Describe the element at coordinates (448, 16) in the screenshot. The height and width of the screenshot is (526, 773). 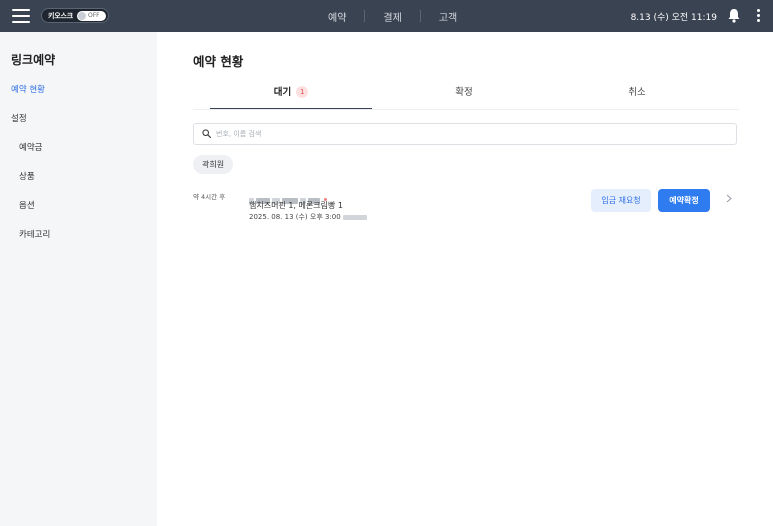
I see `nav-customer: 고객` at that location.